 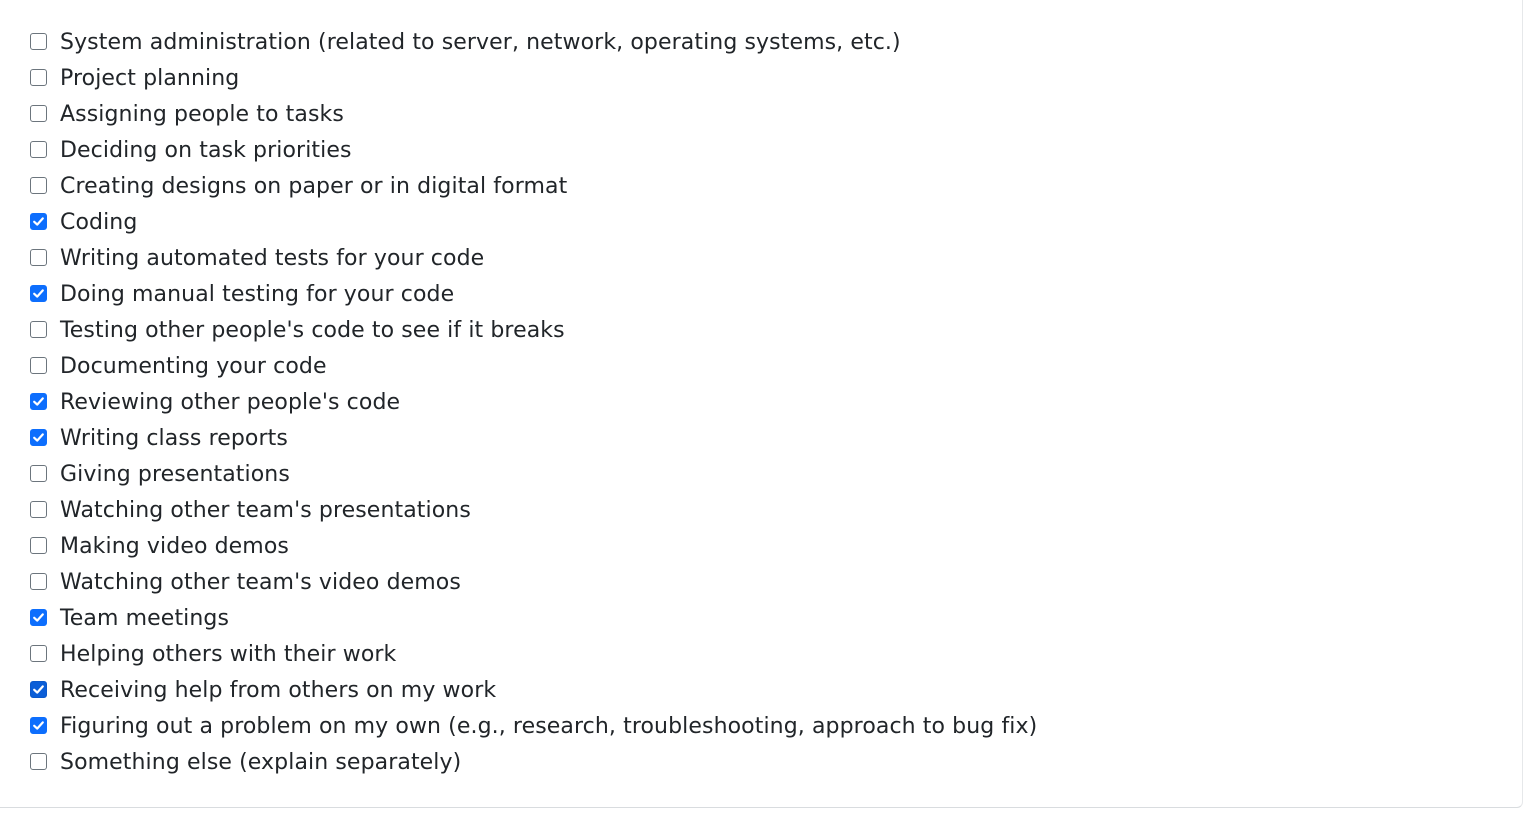 I want to click on checkbox-option: Watching other team's presentations, so click(x=533, y=511).